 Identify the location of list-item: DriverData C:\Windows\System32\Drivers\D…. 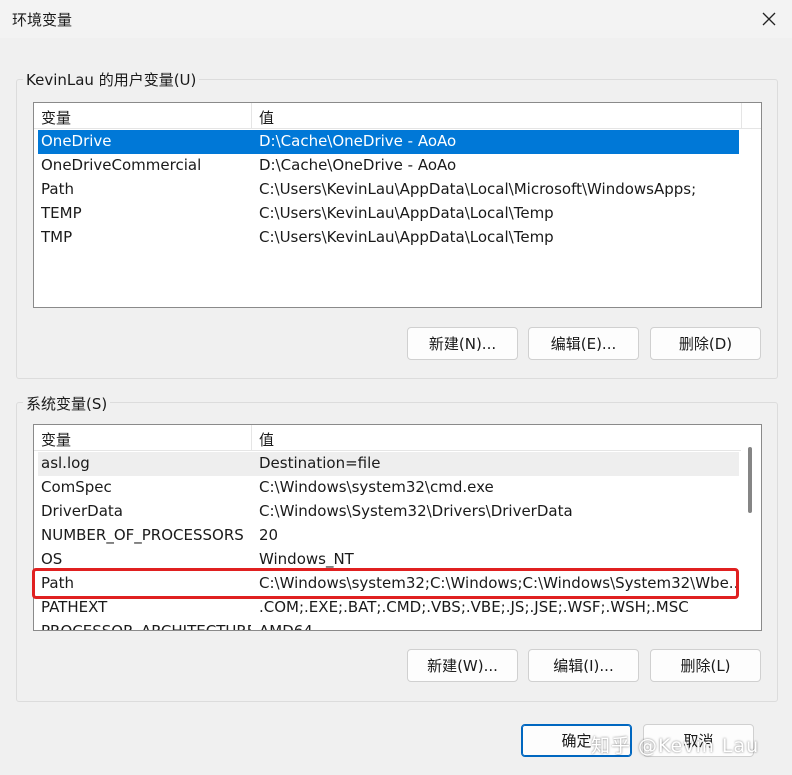
(388, 512).